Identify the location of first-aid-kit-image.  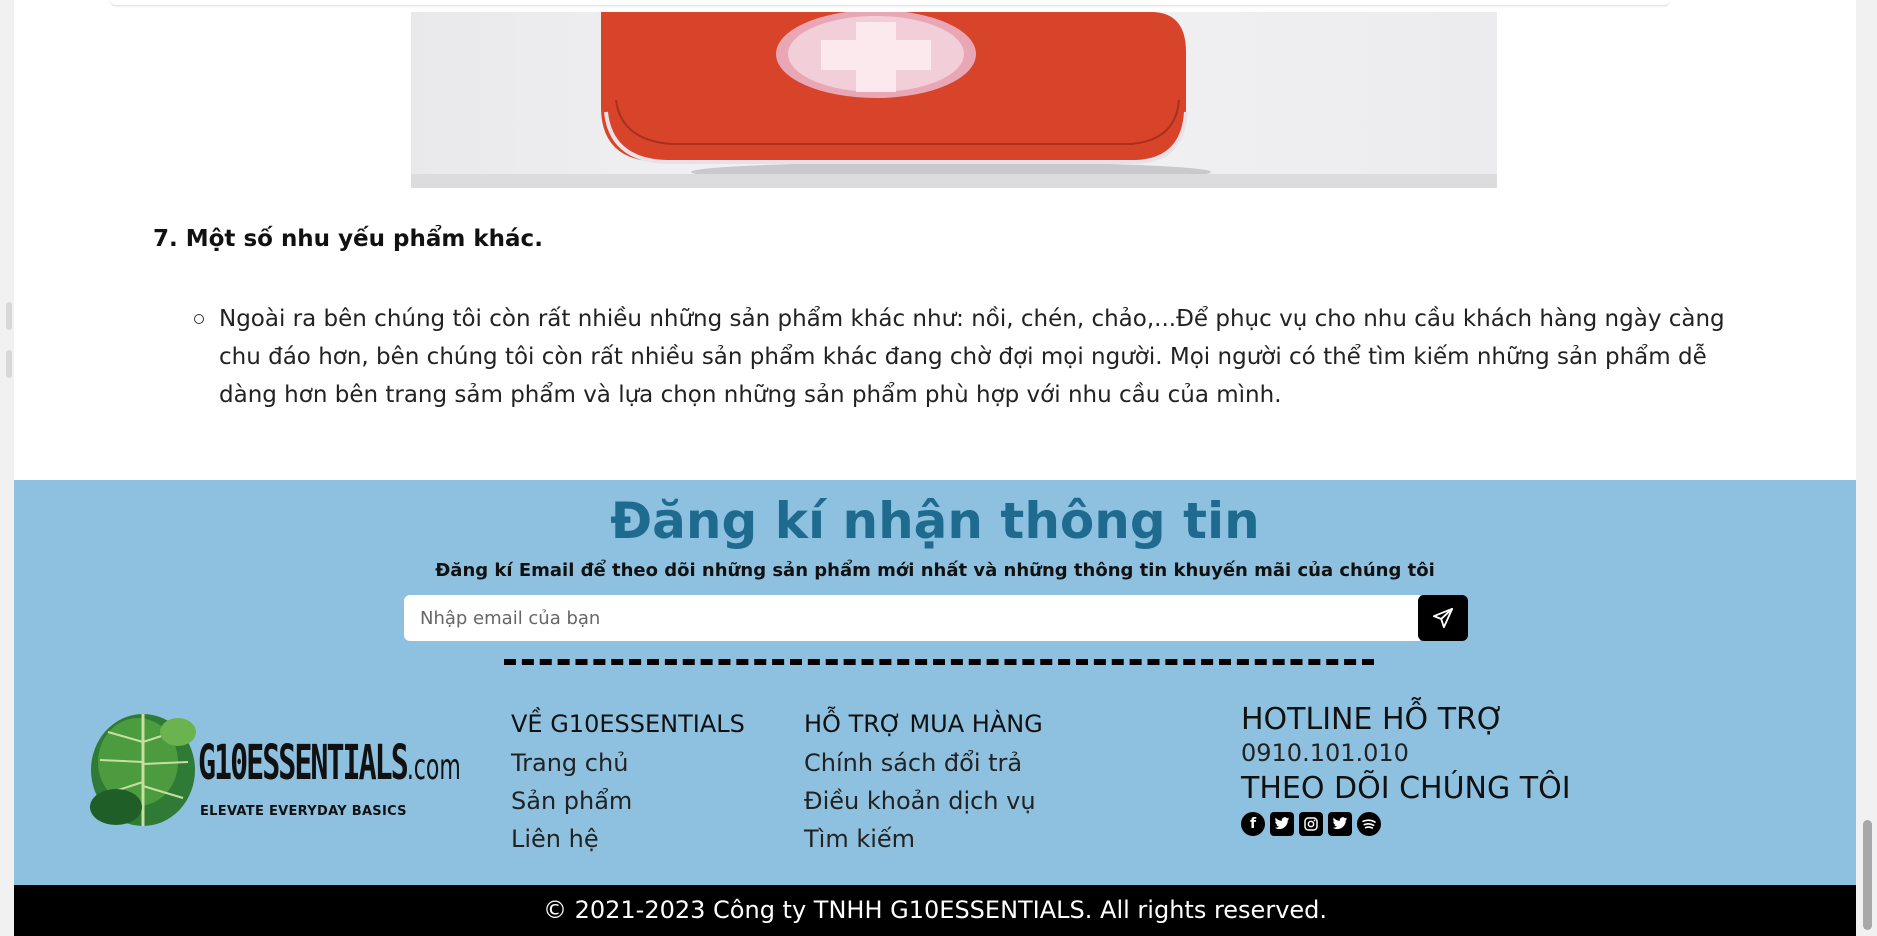
(954, 100).